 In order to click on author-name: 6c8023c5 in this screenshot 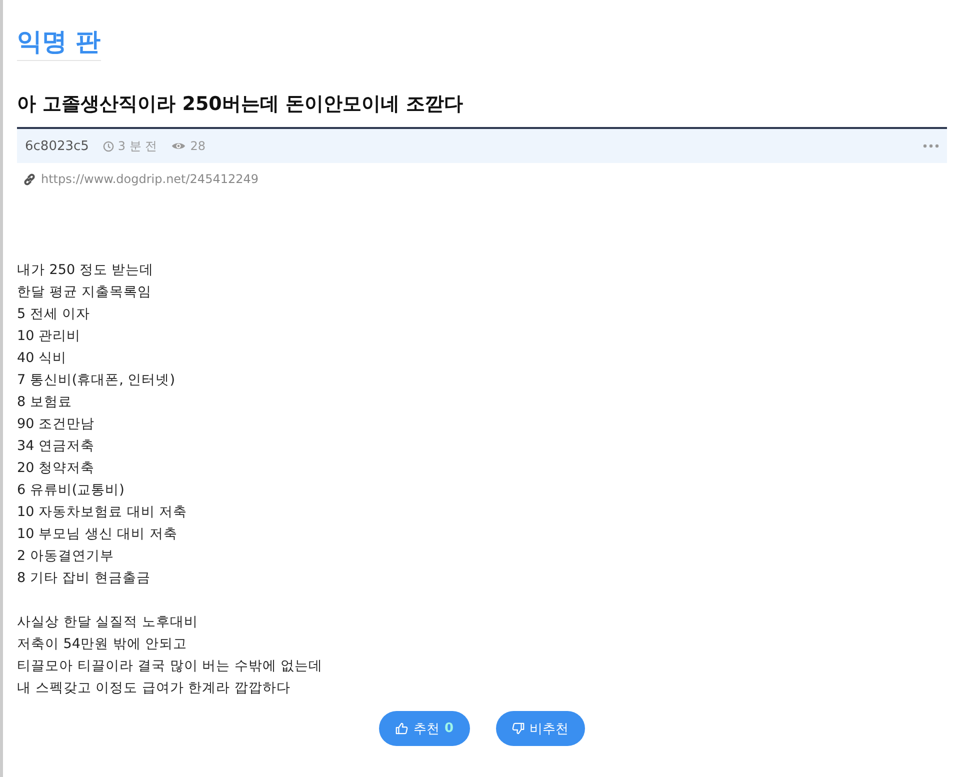, I will do `click(57, 146)`.